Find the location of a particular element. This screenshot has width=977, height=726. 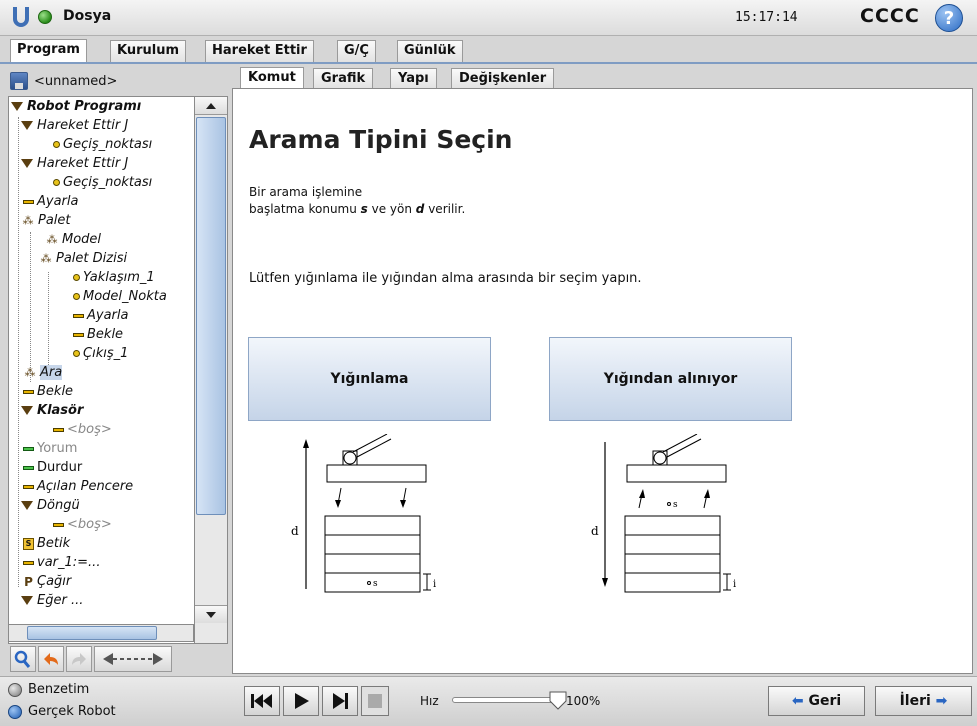

search-icon is located at coordinates (22, 659).